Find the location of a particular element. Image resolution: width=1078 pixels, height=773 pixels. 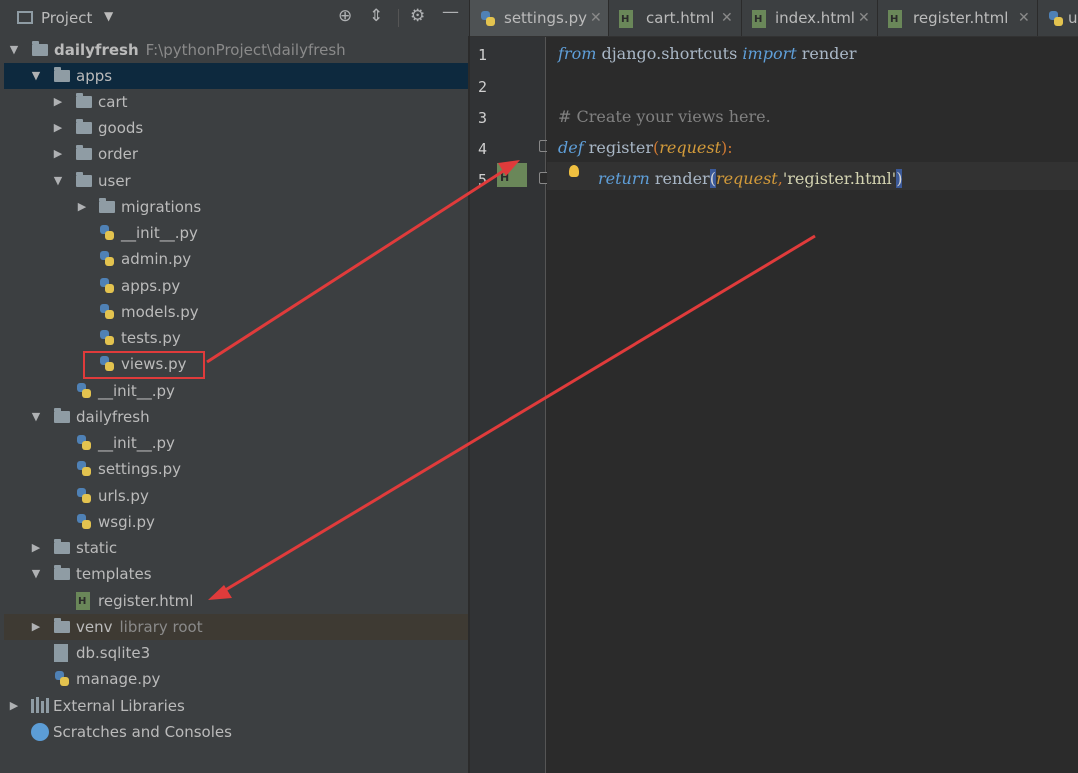

tree-item-register-html: register.html is located at coordinates (236, 601).